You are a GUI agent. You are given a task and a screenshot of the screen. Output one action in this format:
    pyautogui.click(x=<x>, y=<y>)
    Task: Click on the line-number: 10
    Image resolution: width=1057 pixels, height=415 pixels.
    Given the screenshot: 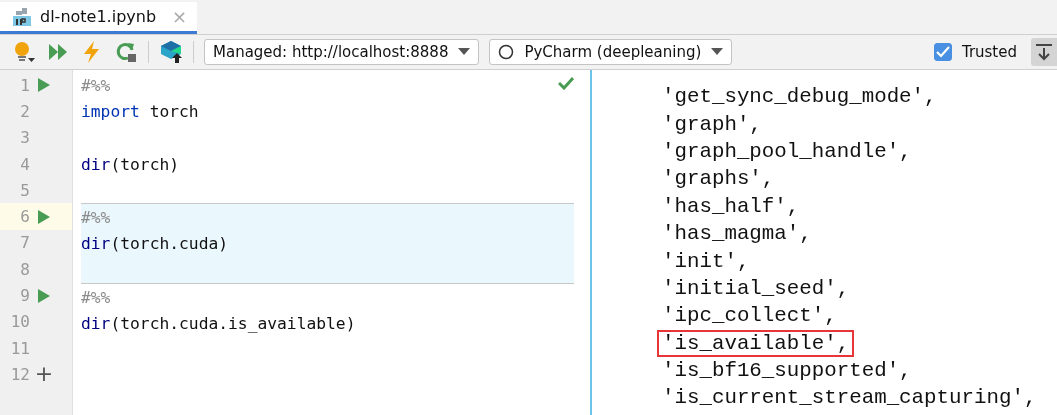 What is the action you would take?
    pyautogui.click(x=19, y=322)
    